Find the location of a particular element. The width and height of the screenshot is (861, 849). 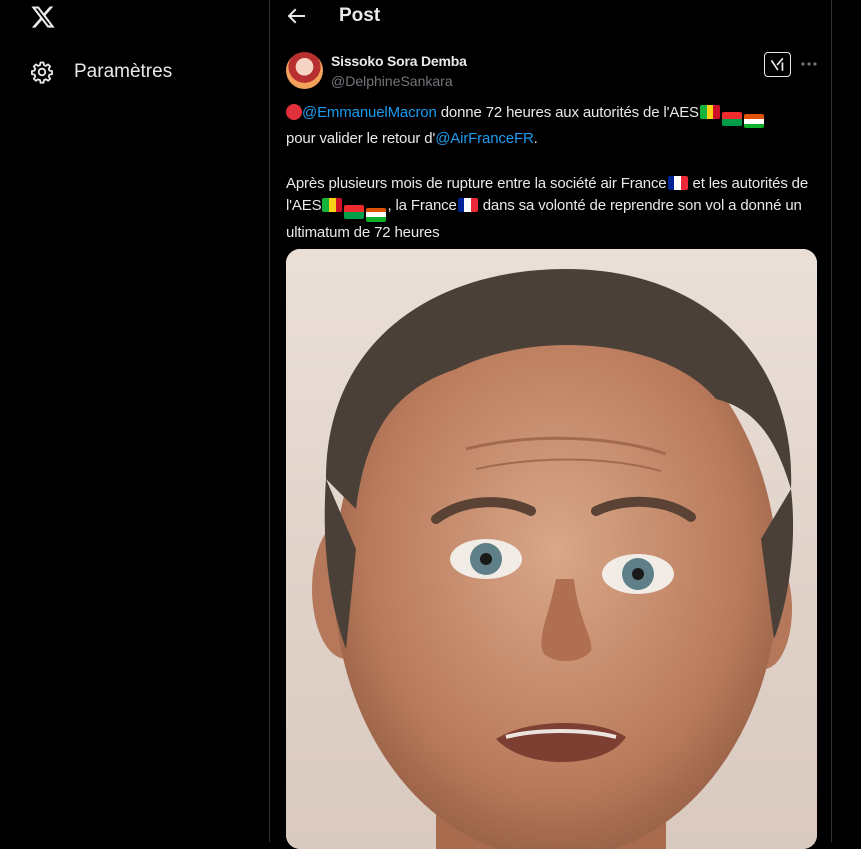

gear-icon is located at coordinates (42, 72).